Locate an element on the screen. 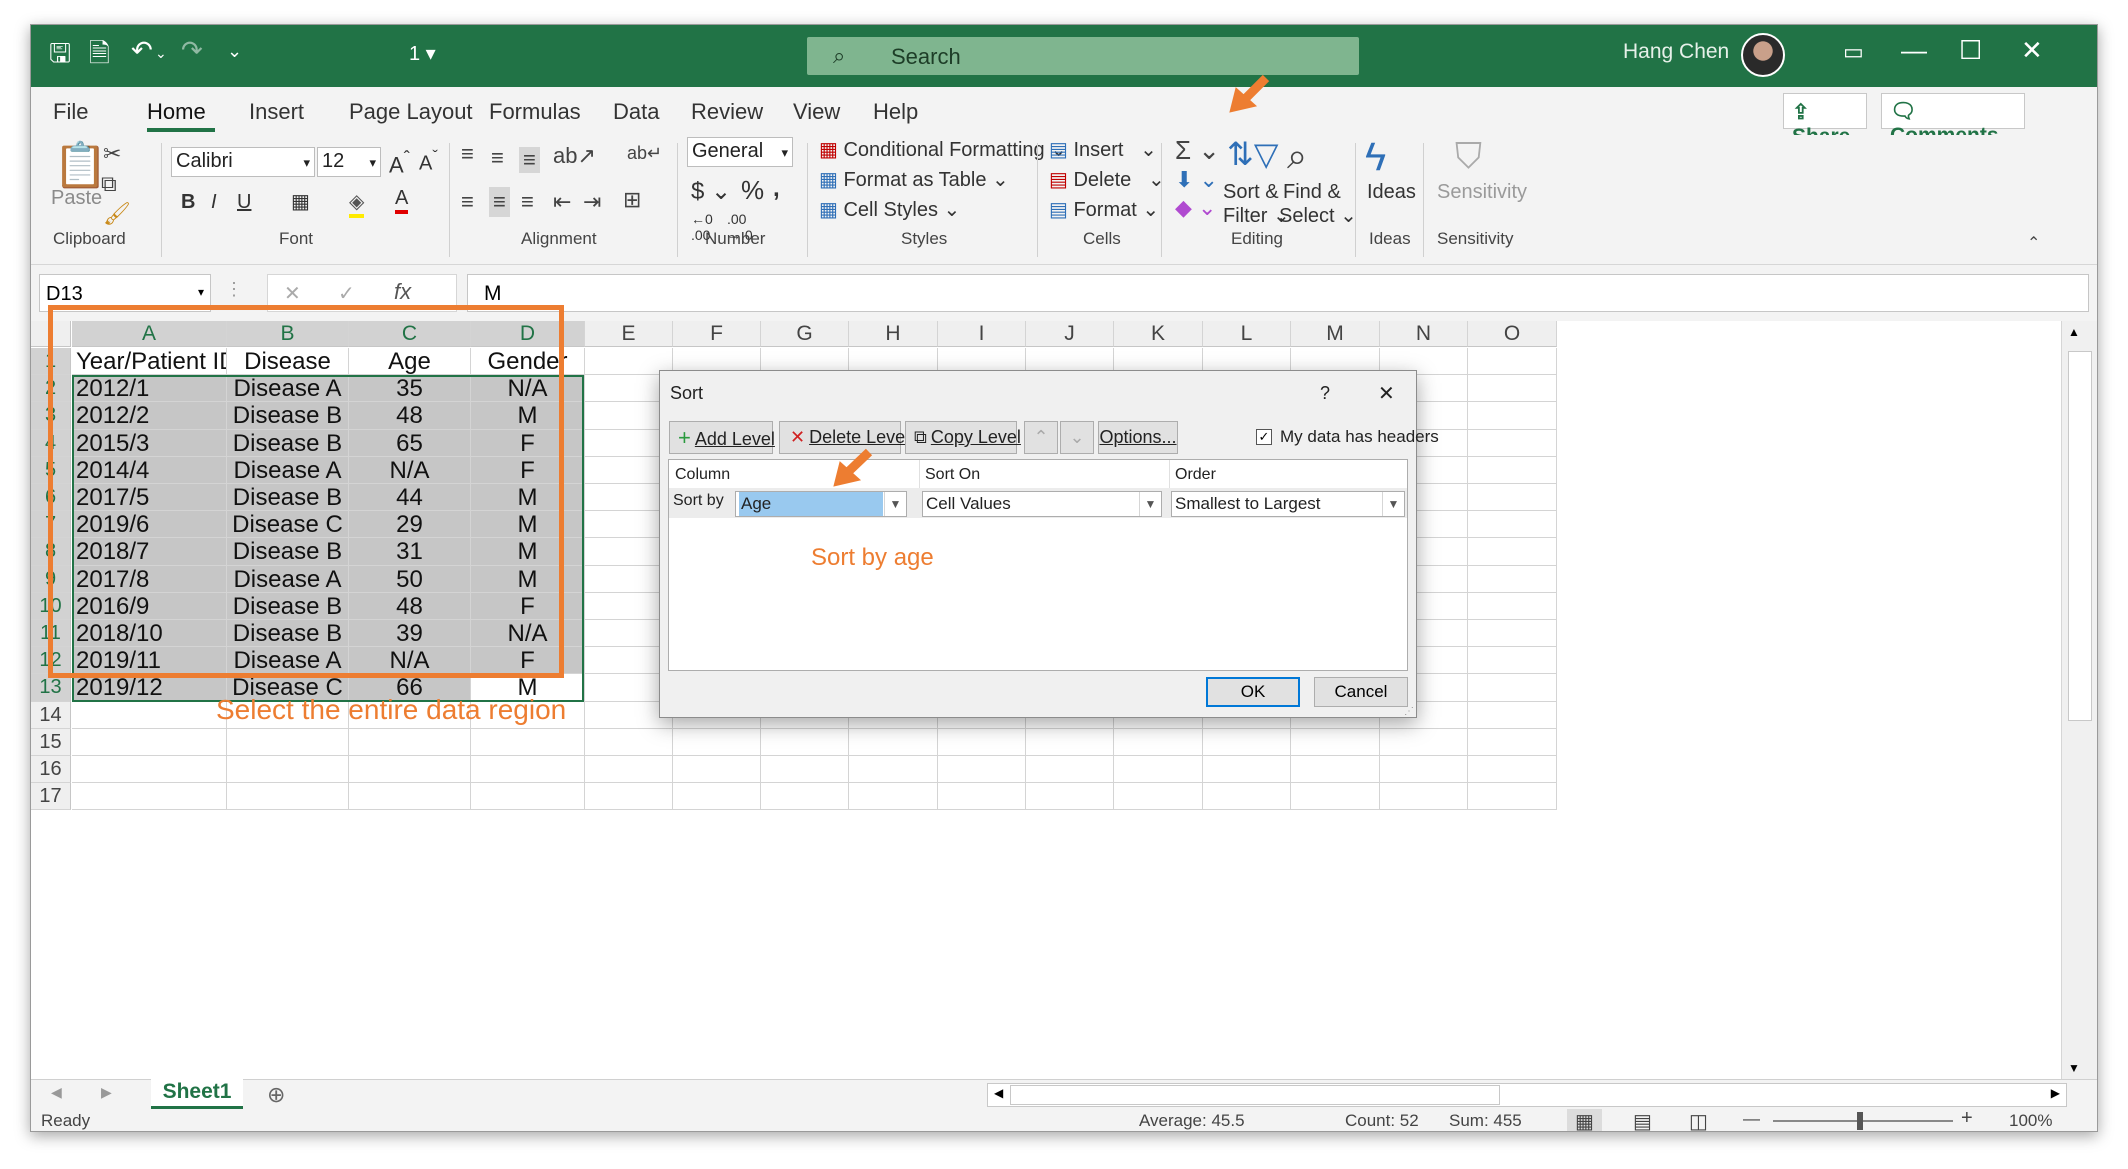 The width and height of the screenshot is (2128, 1169). arrow-to-sort-filter is located at coordinates (1249, 93).